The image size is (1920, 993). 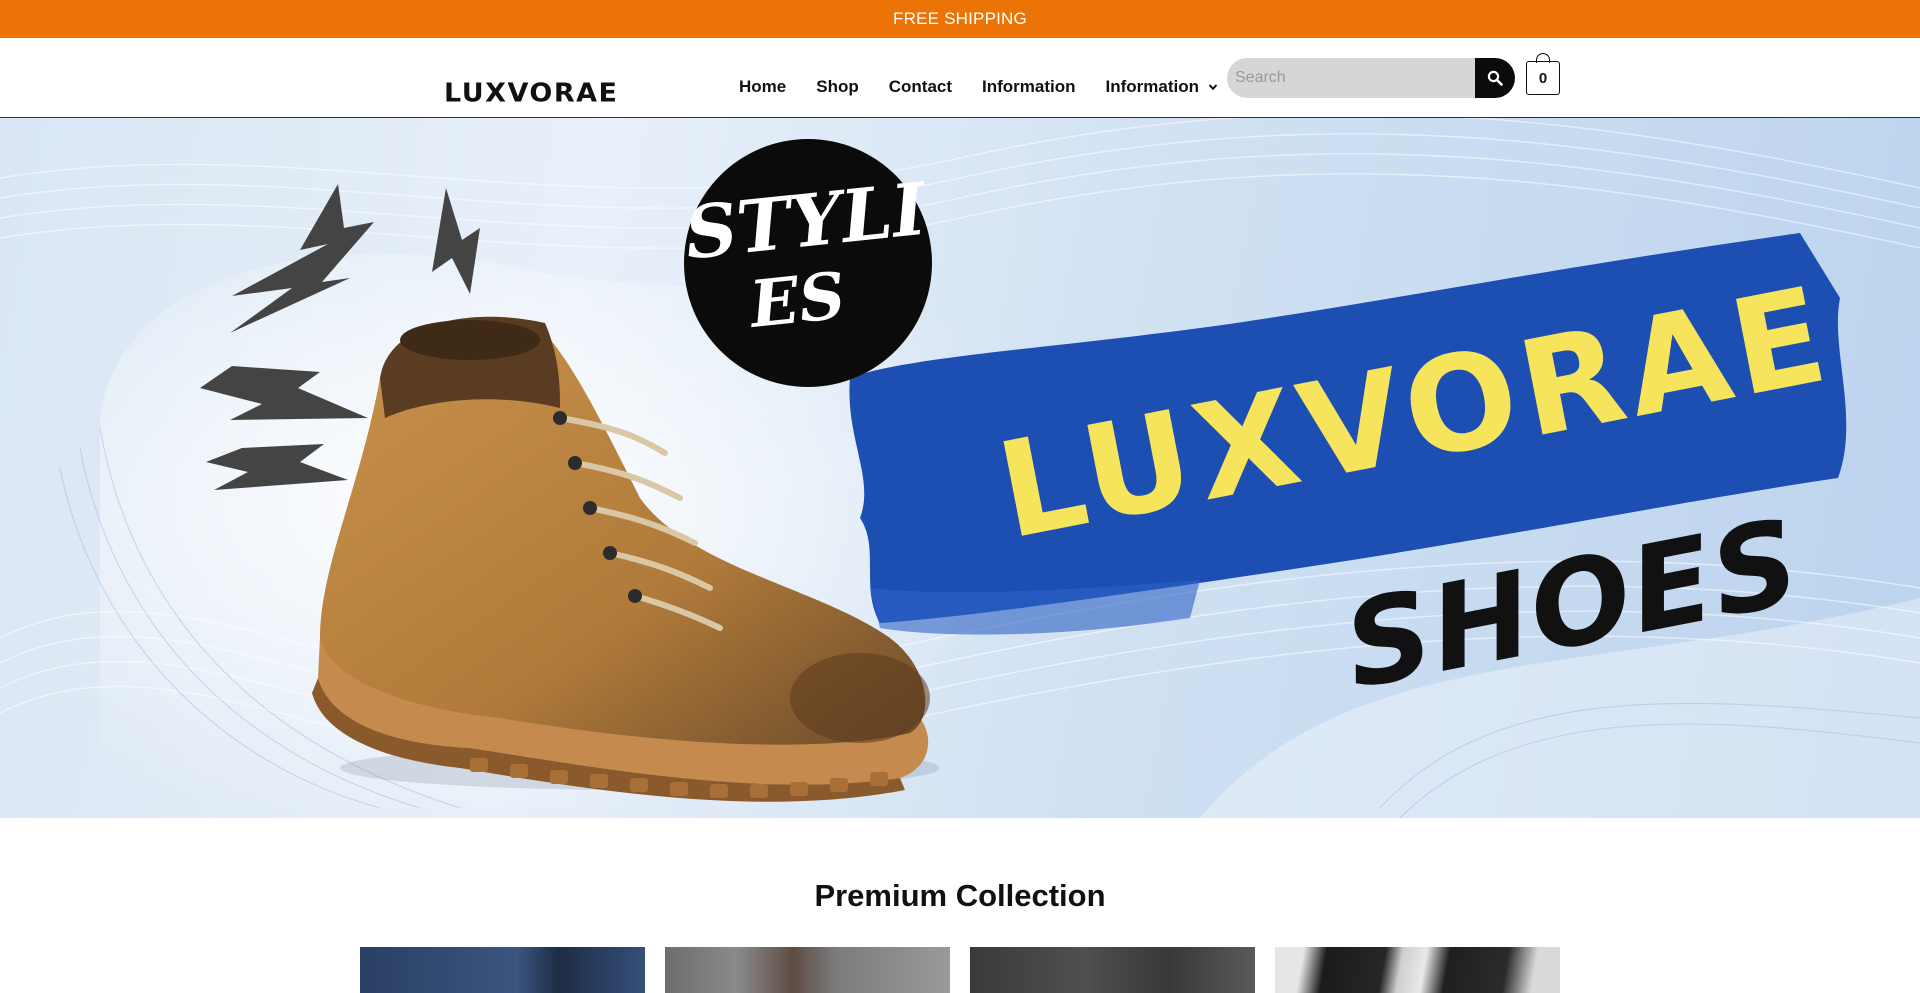 I want to click on hero-badge-line2: ES, so click(x=797, y=300).